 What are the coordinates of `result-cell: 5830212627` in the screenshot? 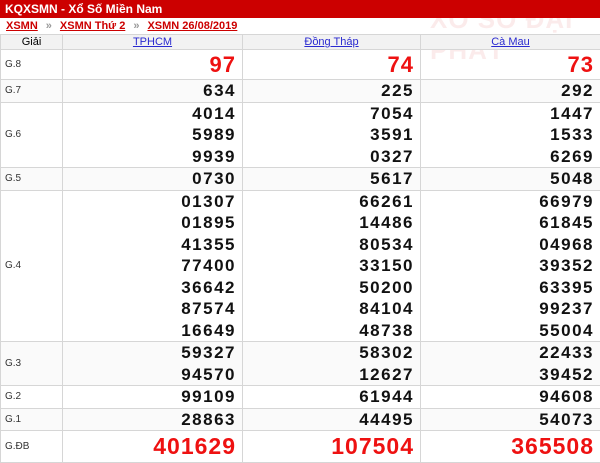 It's located at (332, 364).